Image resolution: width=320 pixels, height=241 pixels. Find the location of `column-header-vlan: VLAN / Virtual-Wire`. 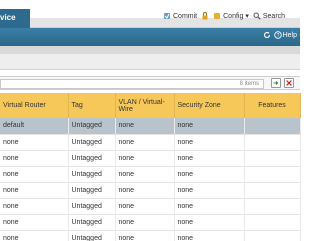

column-header-vlan: VLAN / Virtual-Wire is located at coordinates (145, 105).